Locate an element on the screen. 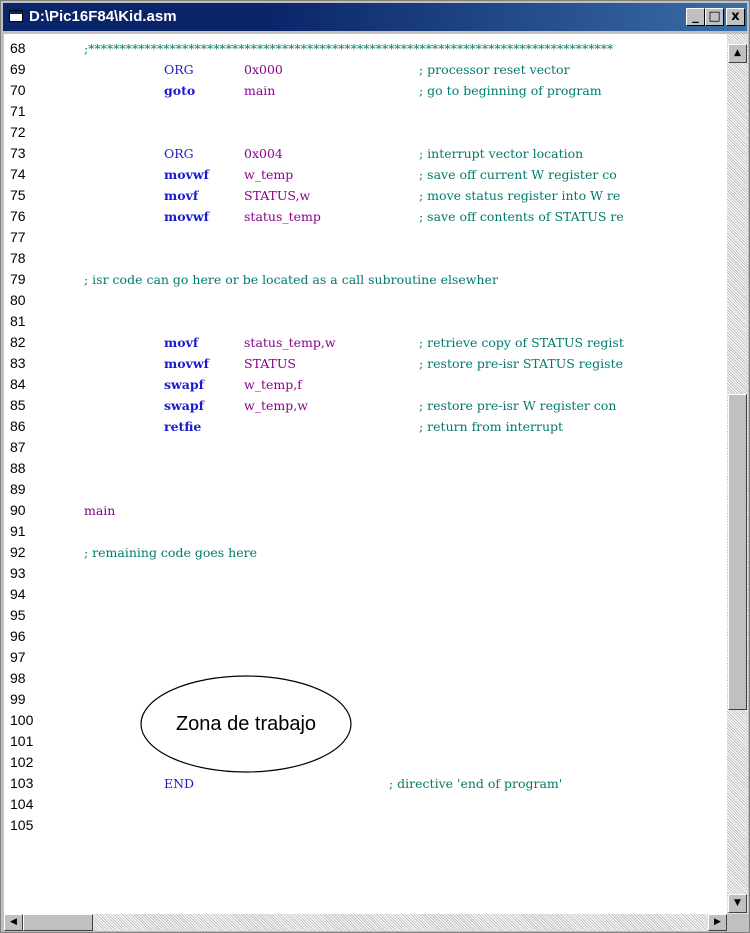  minimize-icon: _ is located at coordinates (695, 16).